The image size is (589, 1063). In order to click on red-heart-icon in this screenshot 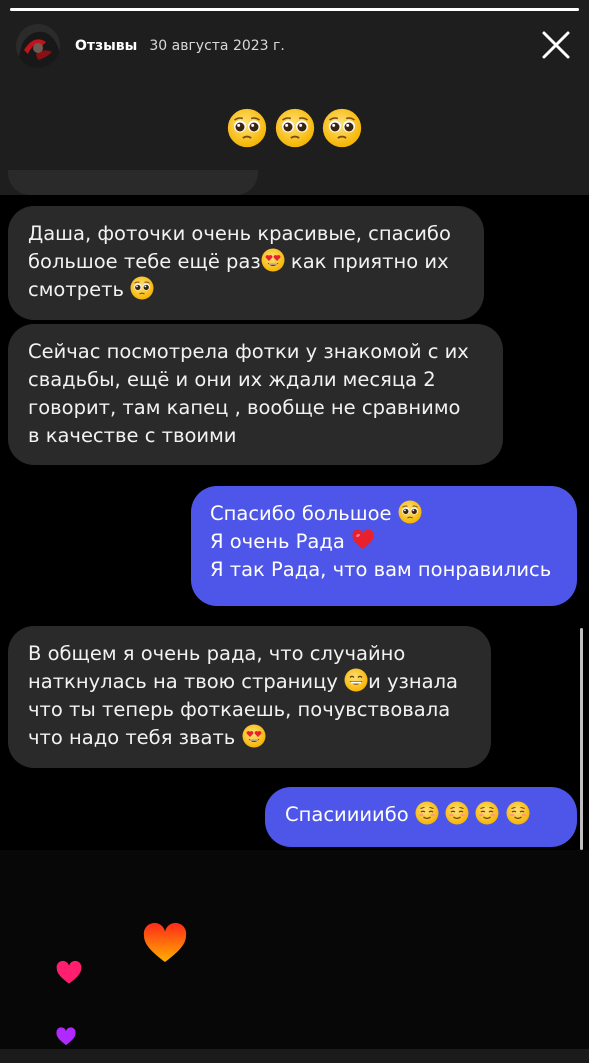, I will do `click(363, 540)`.